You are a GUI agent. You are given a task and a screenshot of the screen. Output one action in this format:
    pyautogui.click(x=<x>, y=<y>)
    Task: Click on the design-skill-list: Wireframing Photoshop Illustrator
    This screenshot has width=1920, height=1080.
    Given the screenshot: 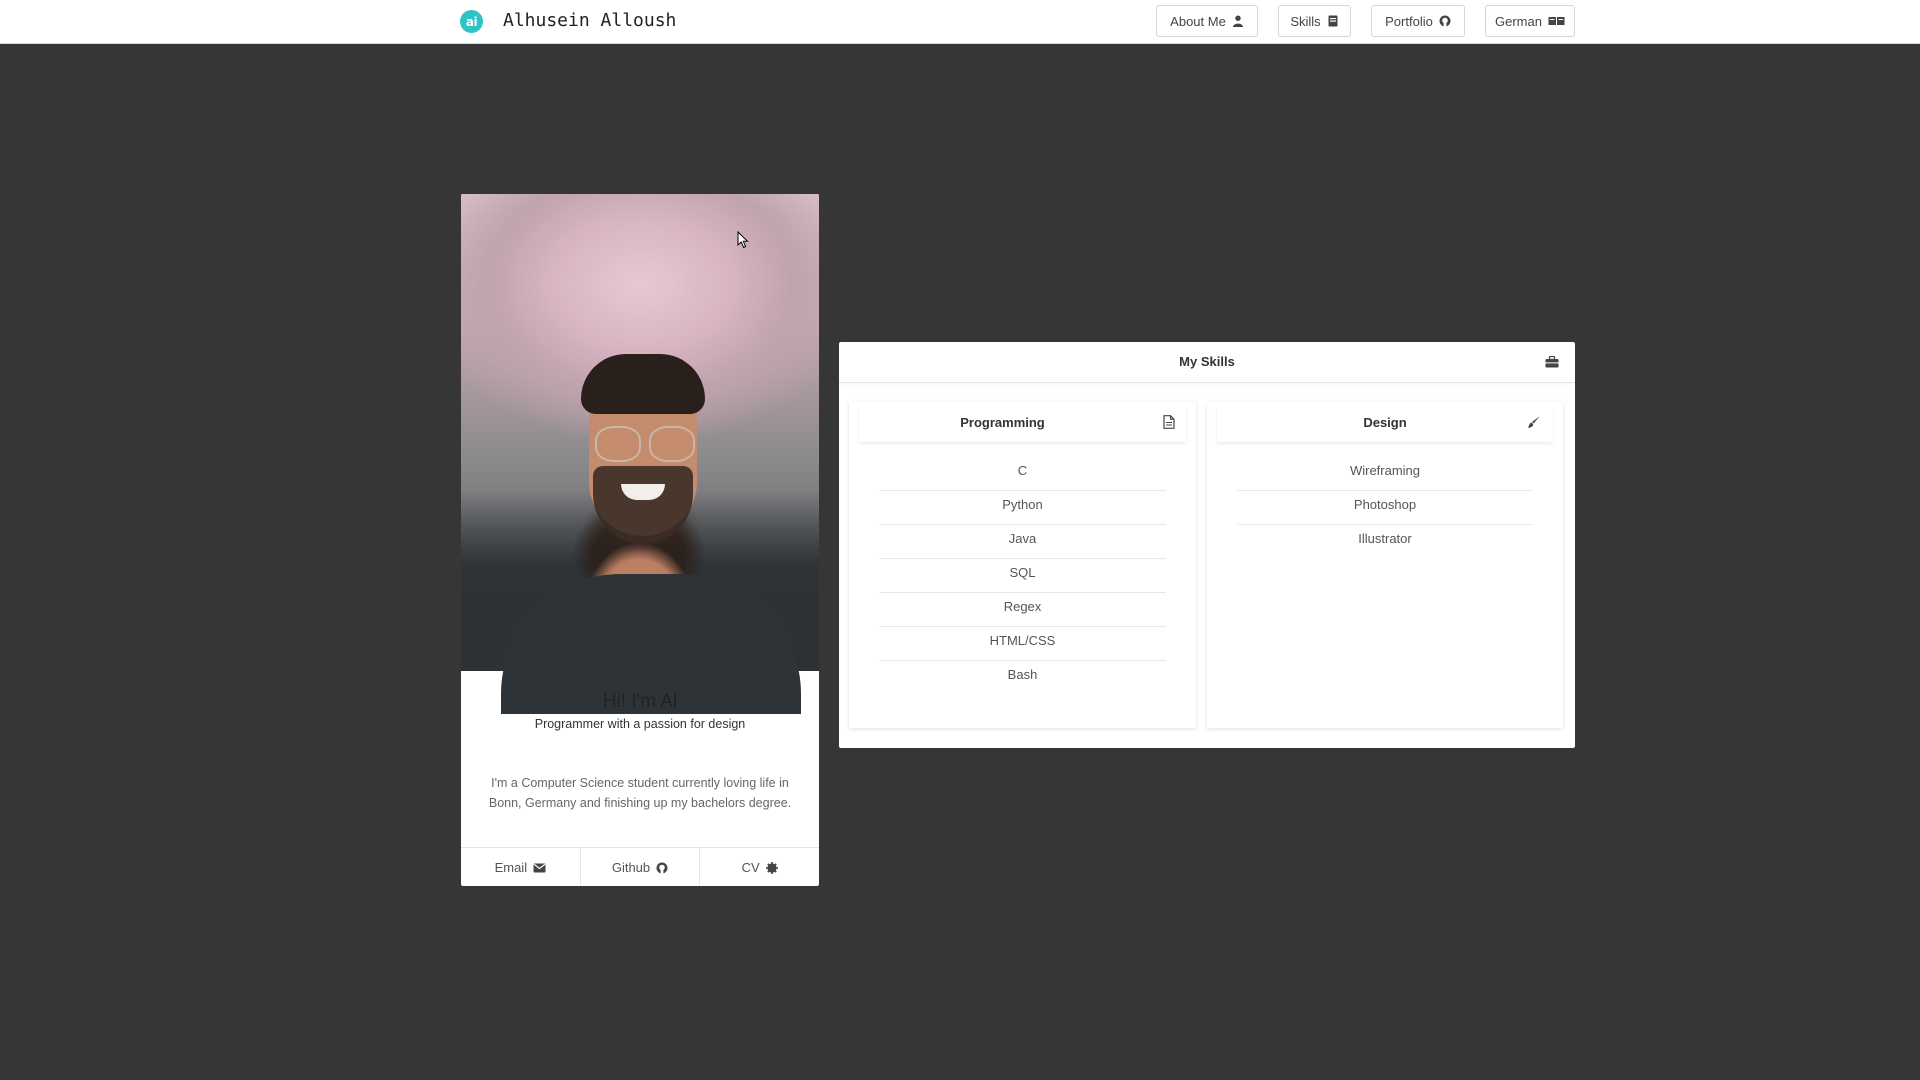 What is the action you would take?
    pyautogui.click(x=1385, y=509)
    